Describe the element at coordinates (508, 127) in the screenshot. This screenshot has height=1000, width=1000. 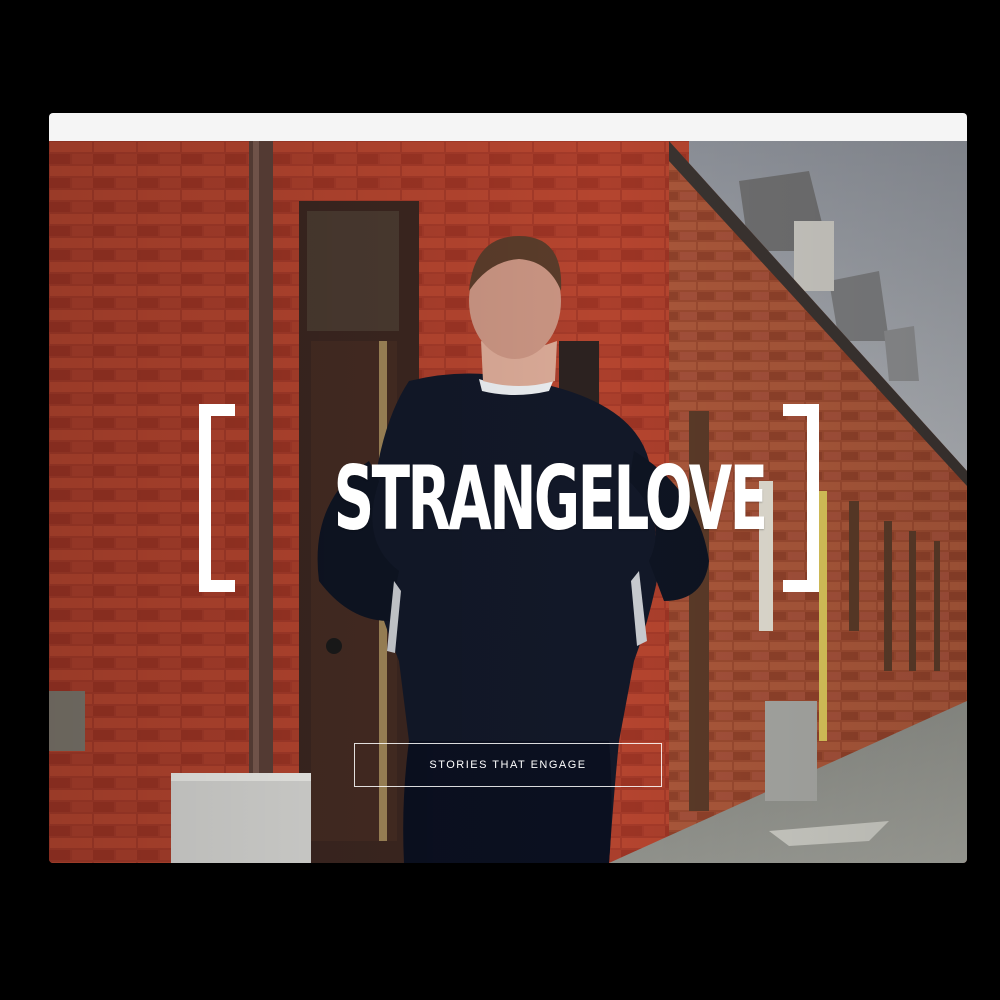
I see `browser-title-bar` at that location.